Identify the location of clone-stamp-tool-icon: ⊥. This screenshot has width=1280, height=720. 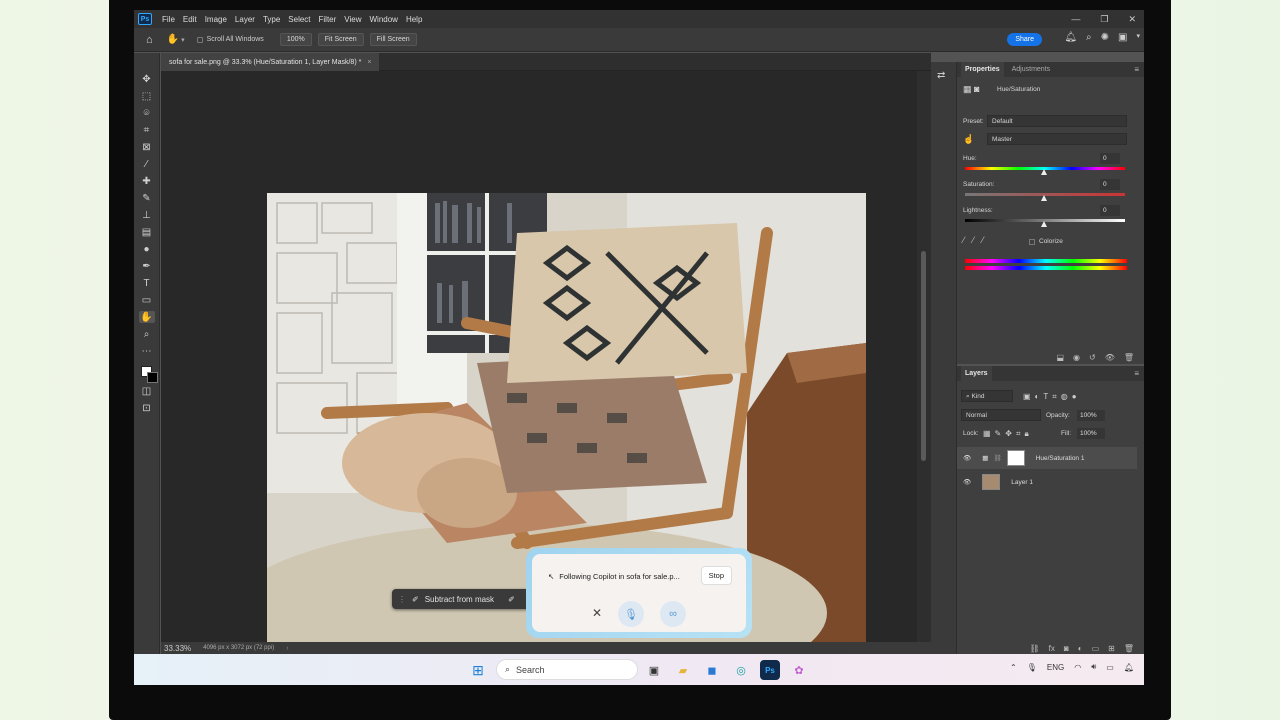
(147, 215).